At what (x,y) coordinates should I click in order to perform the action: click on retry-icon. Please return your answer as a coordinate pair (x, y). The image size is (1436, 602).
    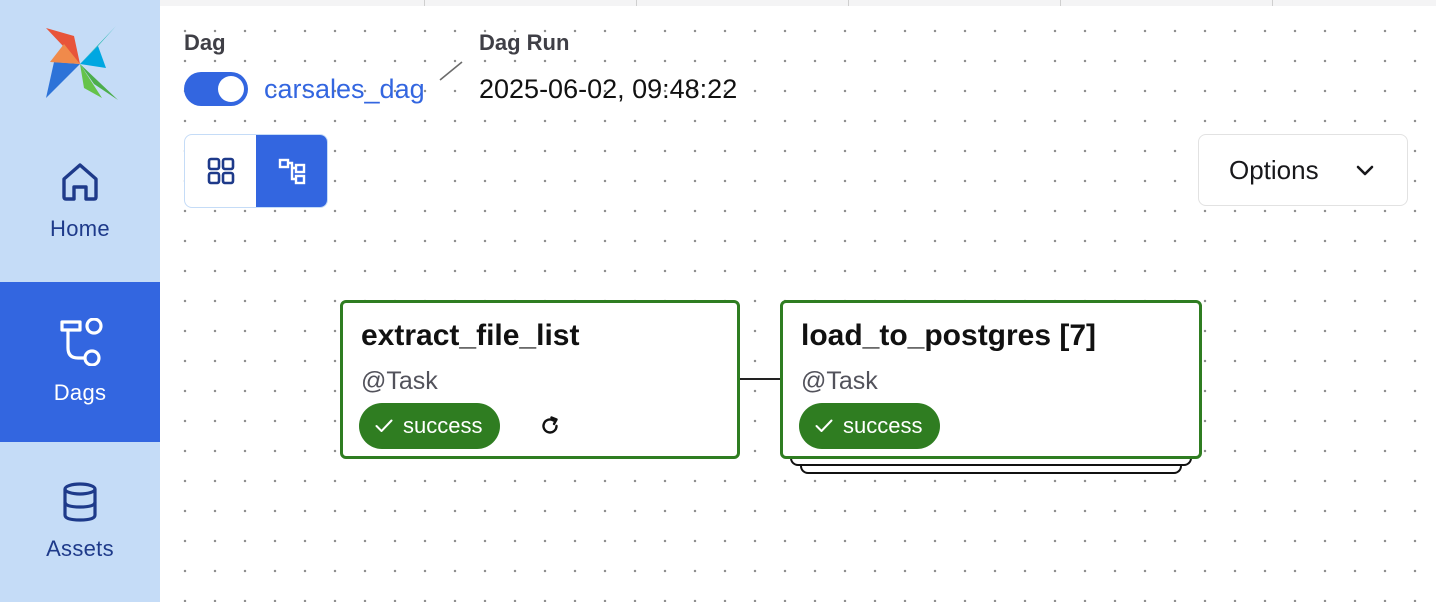
    Looking at the image, I should click on (550, 426).